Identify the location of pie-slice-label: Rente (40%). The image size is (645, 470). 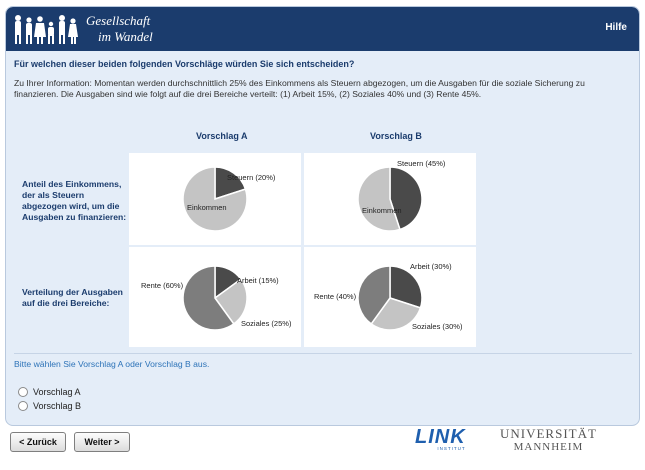
(335, 296).